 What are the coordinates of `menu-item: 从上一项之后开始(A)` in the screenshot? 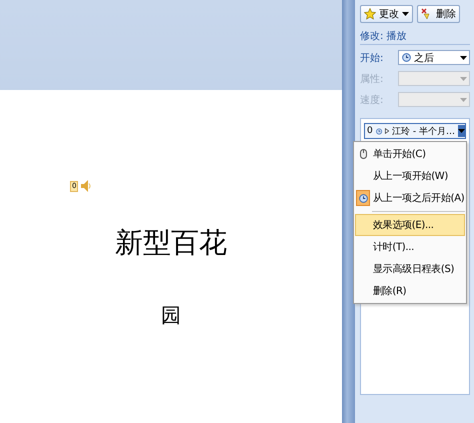 It's located at (410, 198).